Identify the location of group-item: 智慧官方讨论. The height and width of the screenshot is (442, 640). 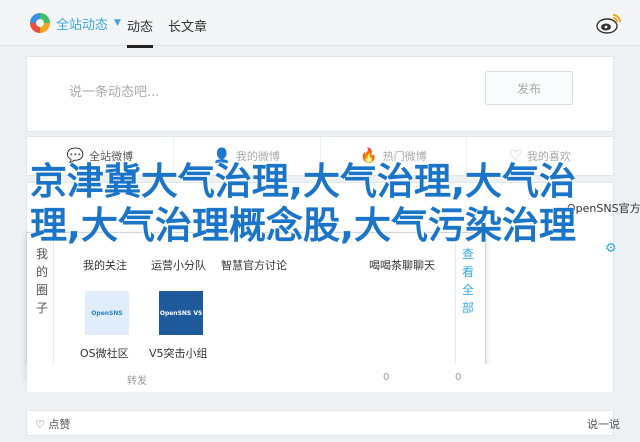
(254, 265).